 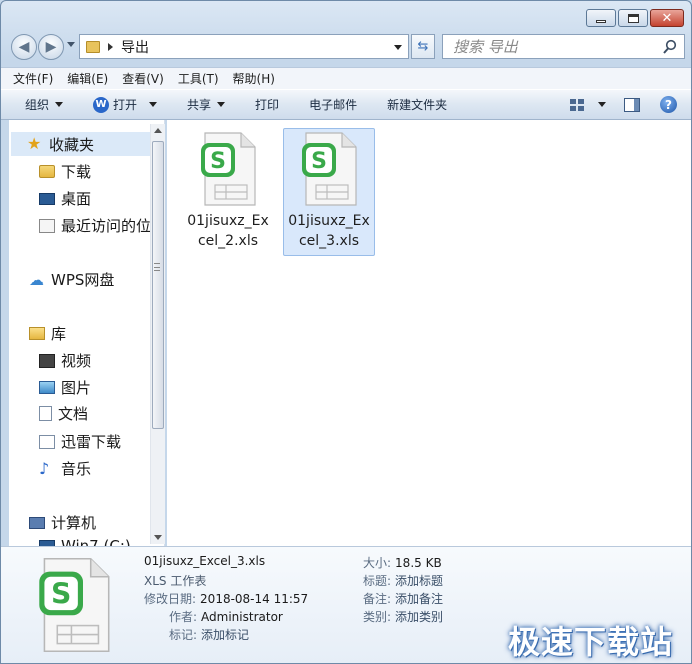 What do you see at coordinates (601, 21) in the screenshot?
I see `minimize-icon` at bounding box center [601, 21].